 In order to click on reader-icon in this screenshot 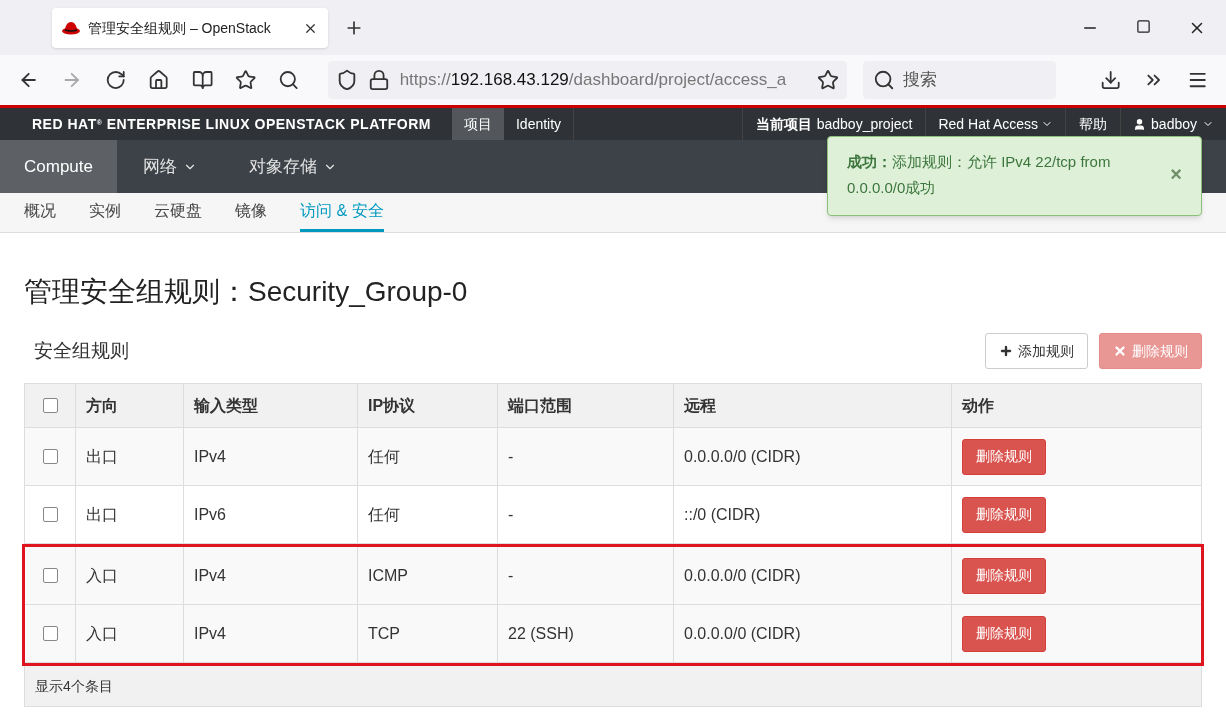, I will do `click(202, 80)`.